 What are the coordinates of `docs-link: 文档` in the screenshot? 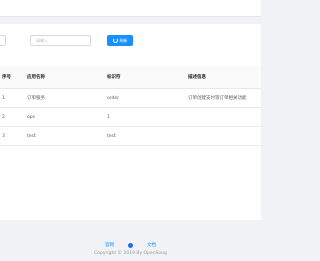 It's located at (151, 245).